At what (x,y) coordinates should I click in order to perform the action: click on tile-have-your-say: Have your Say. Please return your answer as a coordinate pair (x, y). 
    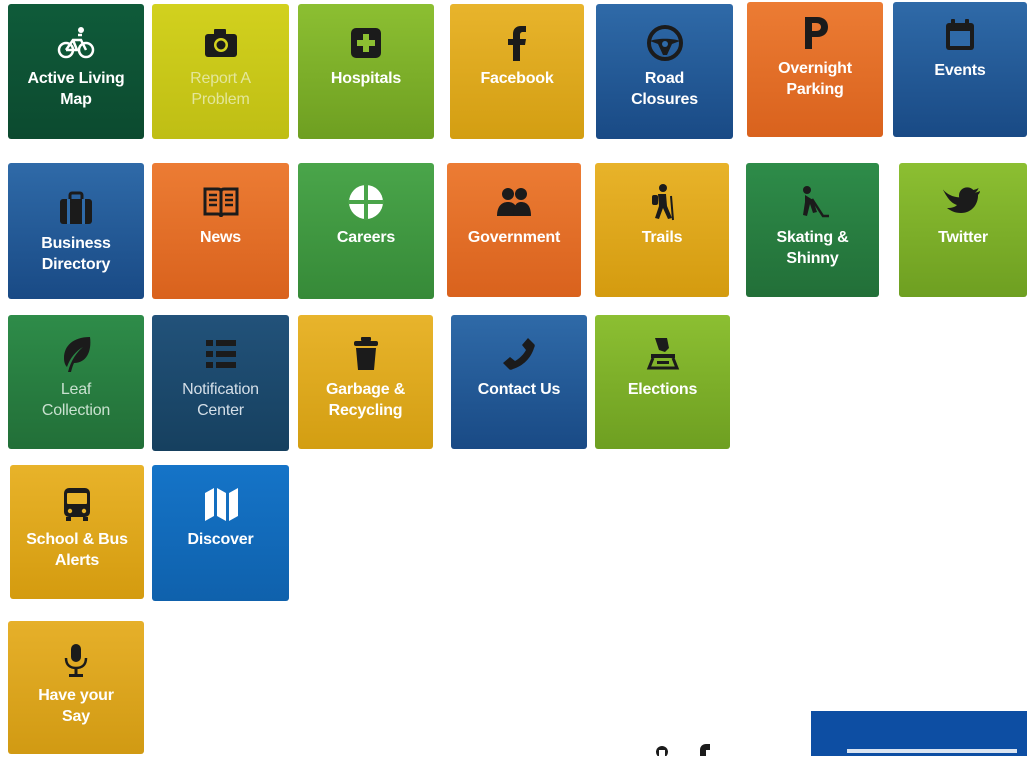
    Looking at the image, I should click on (76, 687).